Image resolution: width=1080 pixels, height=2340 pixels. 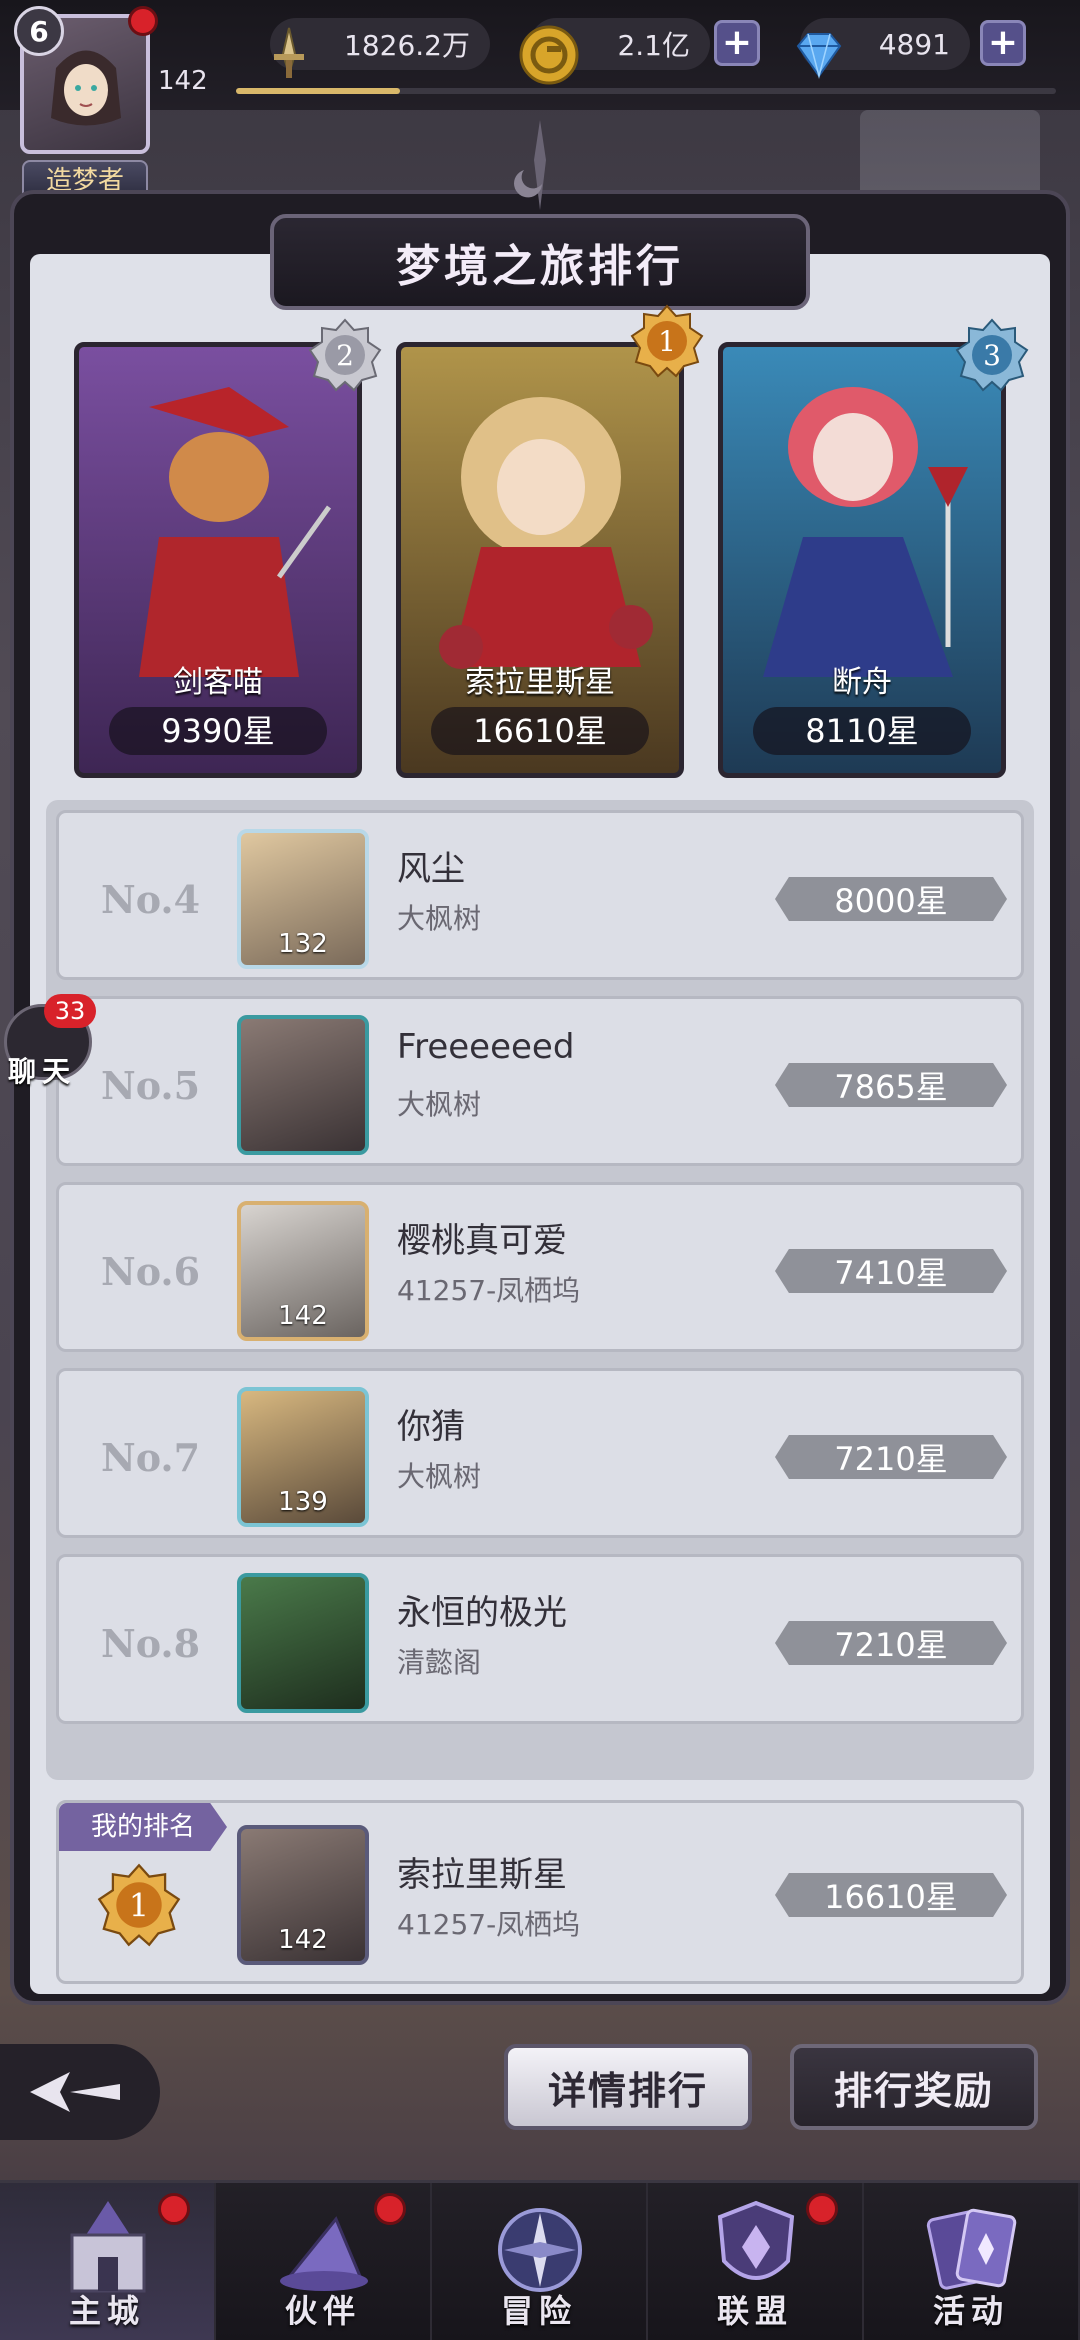 I want to click on row-avatar: 132, so click(x=303, y=899).